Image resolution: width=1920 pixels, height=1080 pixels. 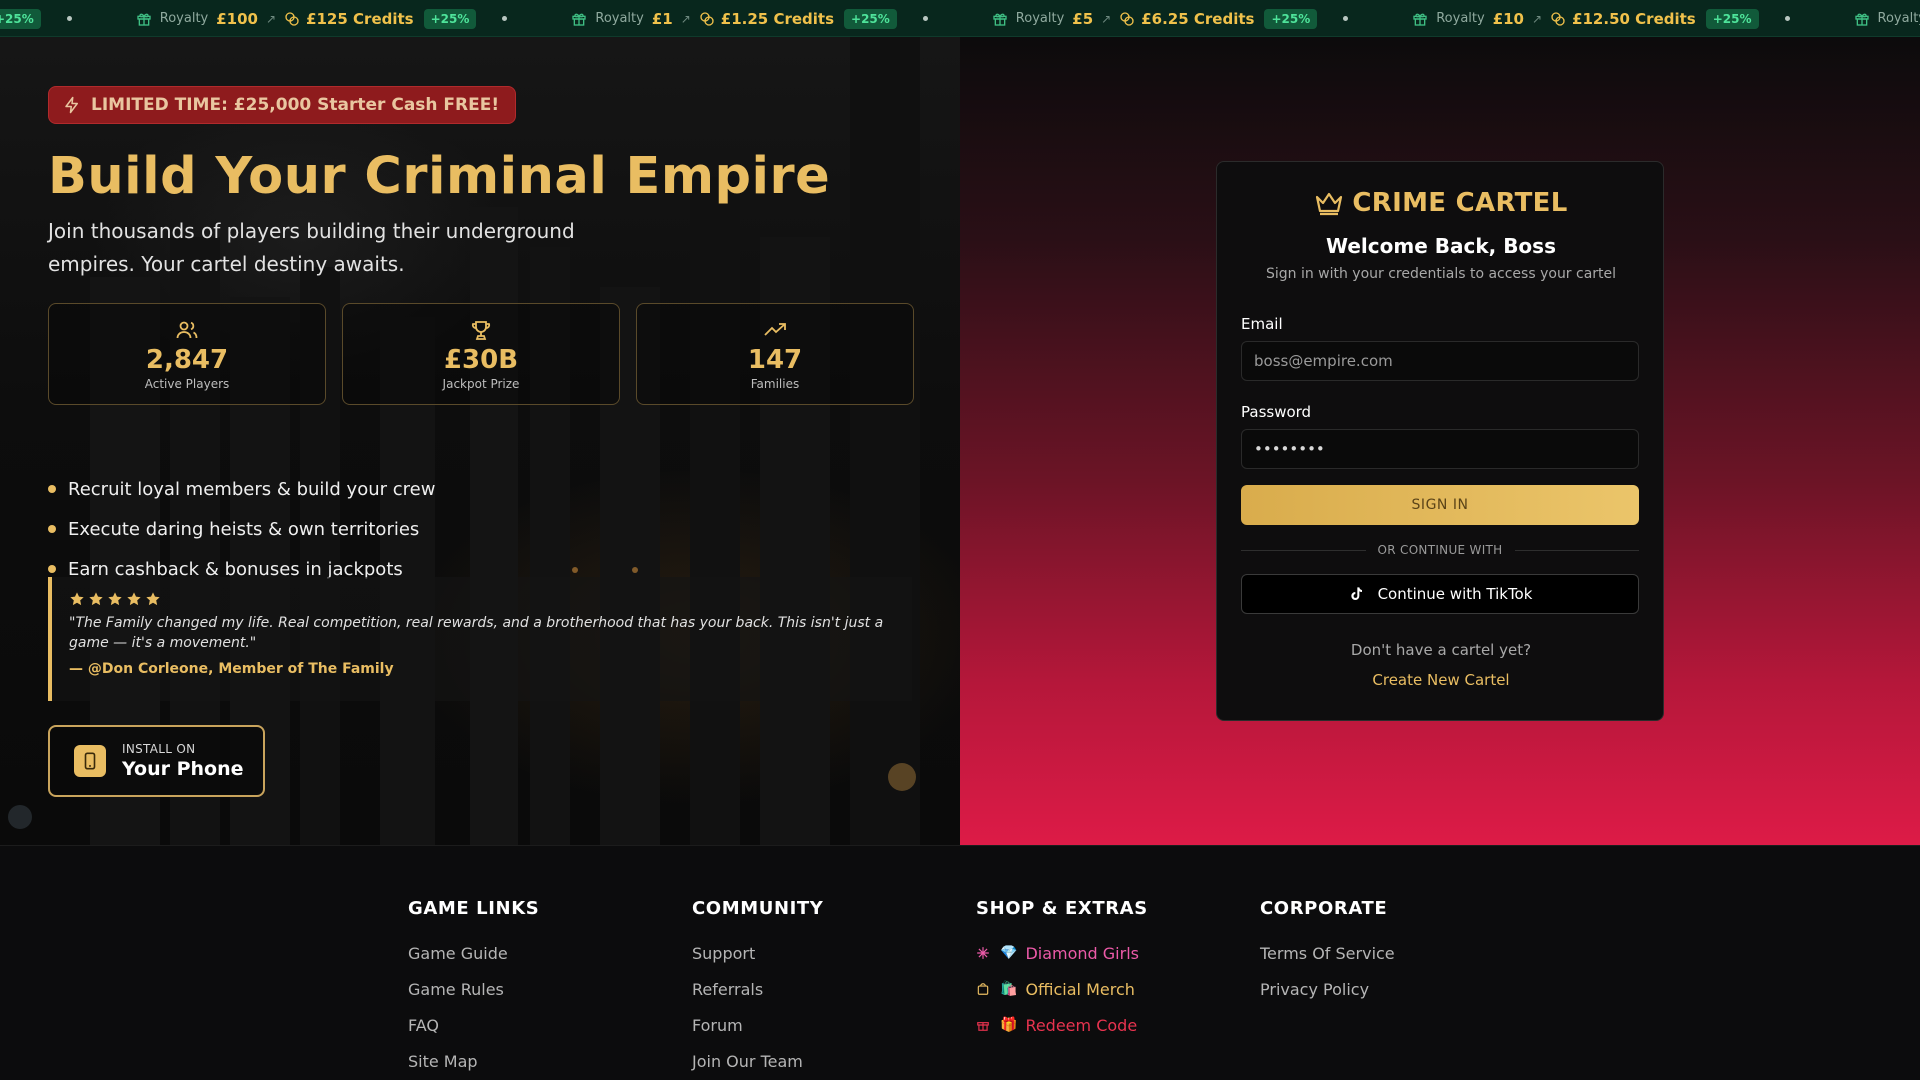 What do you see at coordinates (187, 329) in the screenshot?
I see `users-icon` at bounding box center [187, 329].